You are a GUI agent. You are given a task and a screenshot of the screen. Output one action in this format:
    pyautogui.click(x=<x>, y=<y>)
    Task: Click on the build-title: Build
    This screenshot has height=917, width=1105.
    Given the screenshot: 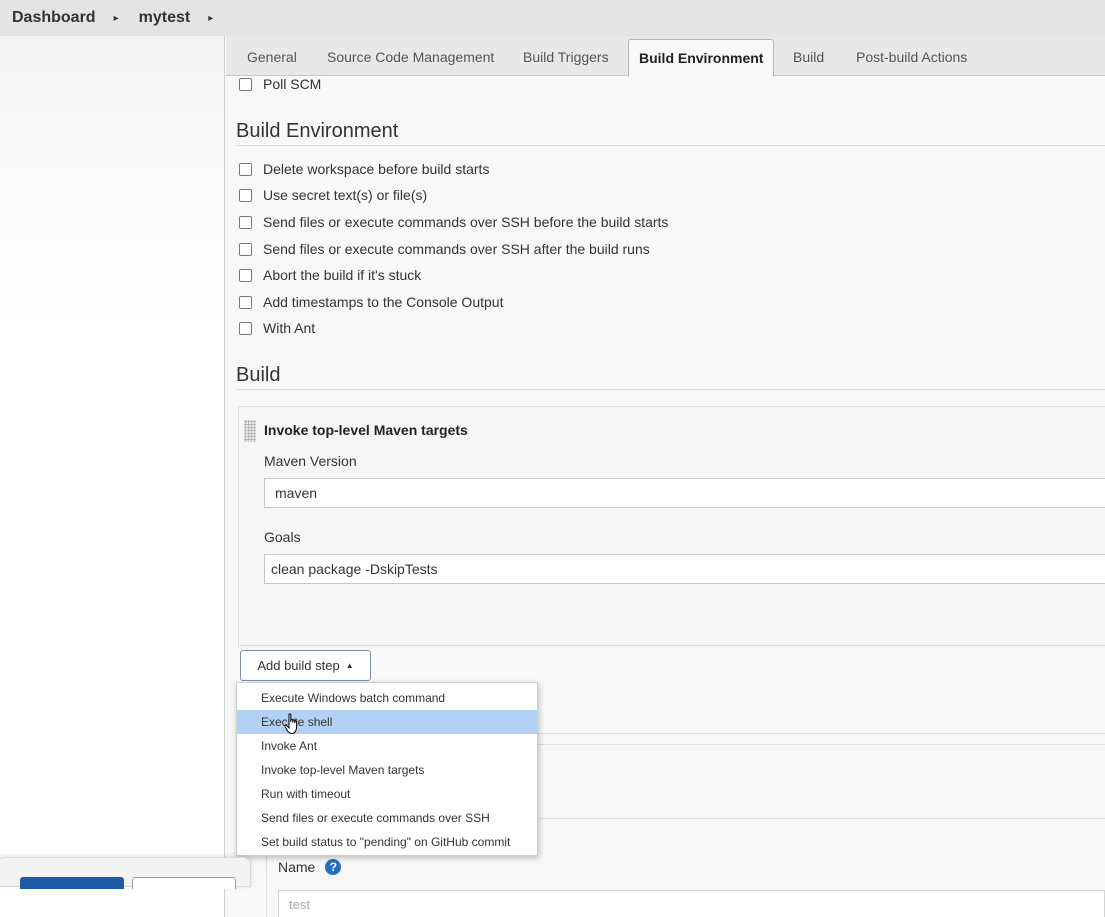 What is the action you would take?
    pyautogui.click(x=258, y=375)
    